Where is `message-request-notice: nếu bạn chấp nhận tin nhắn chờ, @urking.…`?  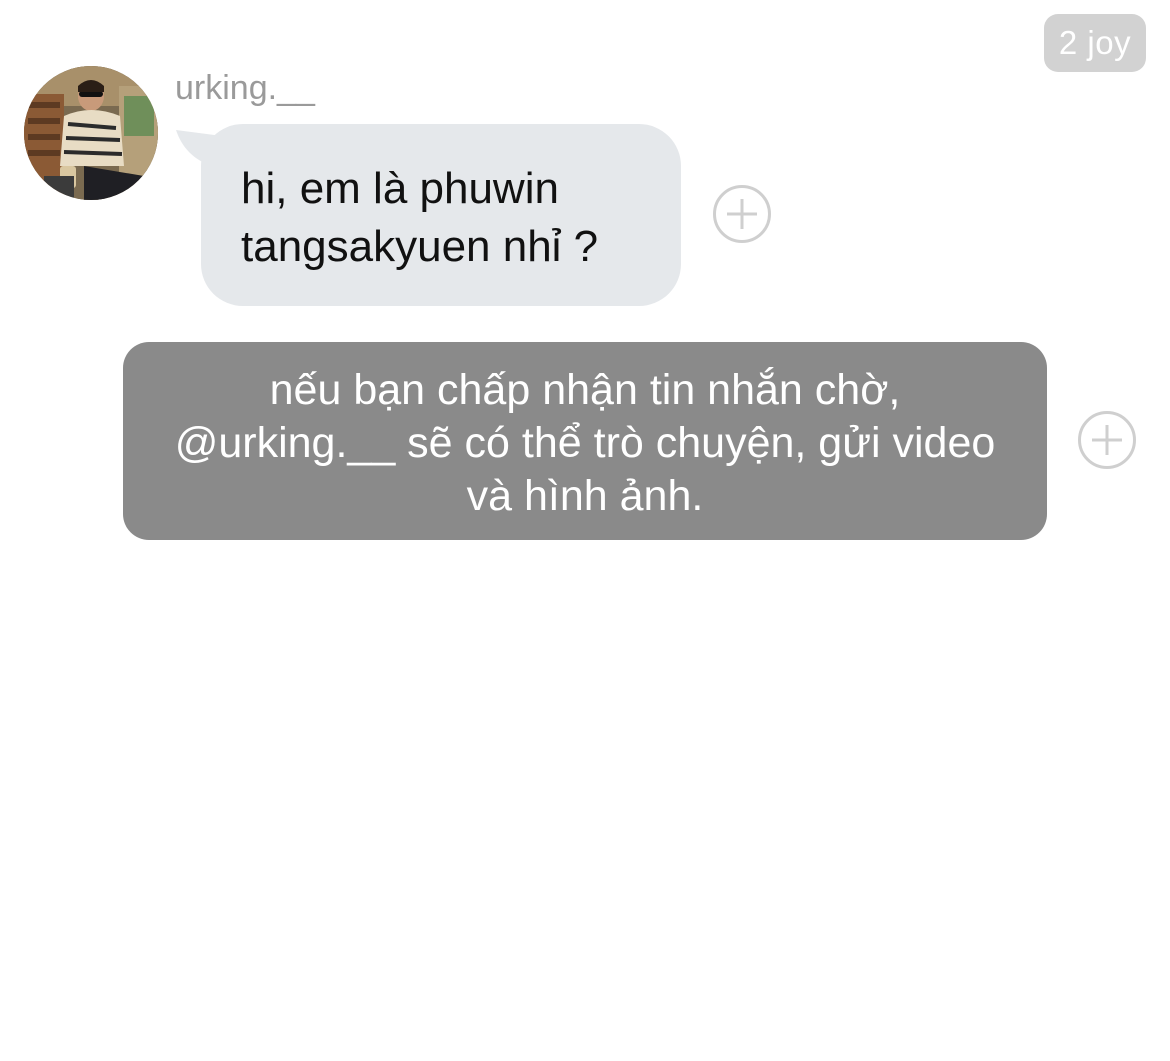 message-request-notice: nếu bạn chấp nhận tin nhắn chờ, @urking.… is located at coordinates (585, 441).